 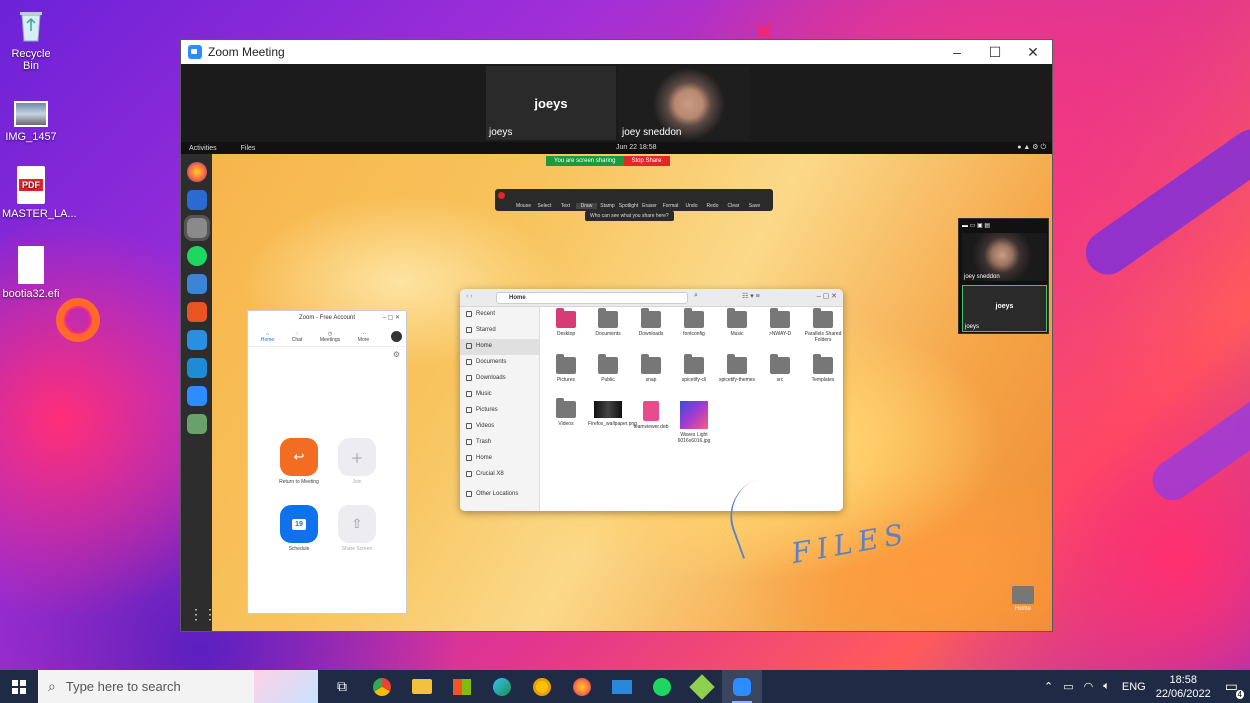 I want to click on thunderbird-icon, so click(x=196, y=200).